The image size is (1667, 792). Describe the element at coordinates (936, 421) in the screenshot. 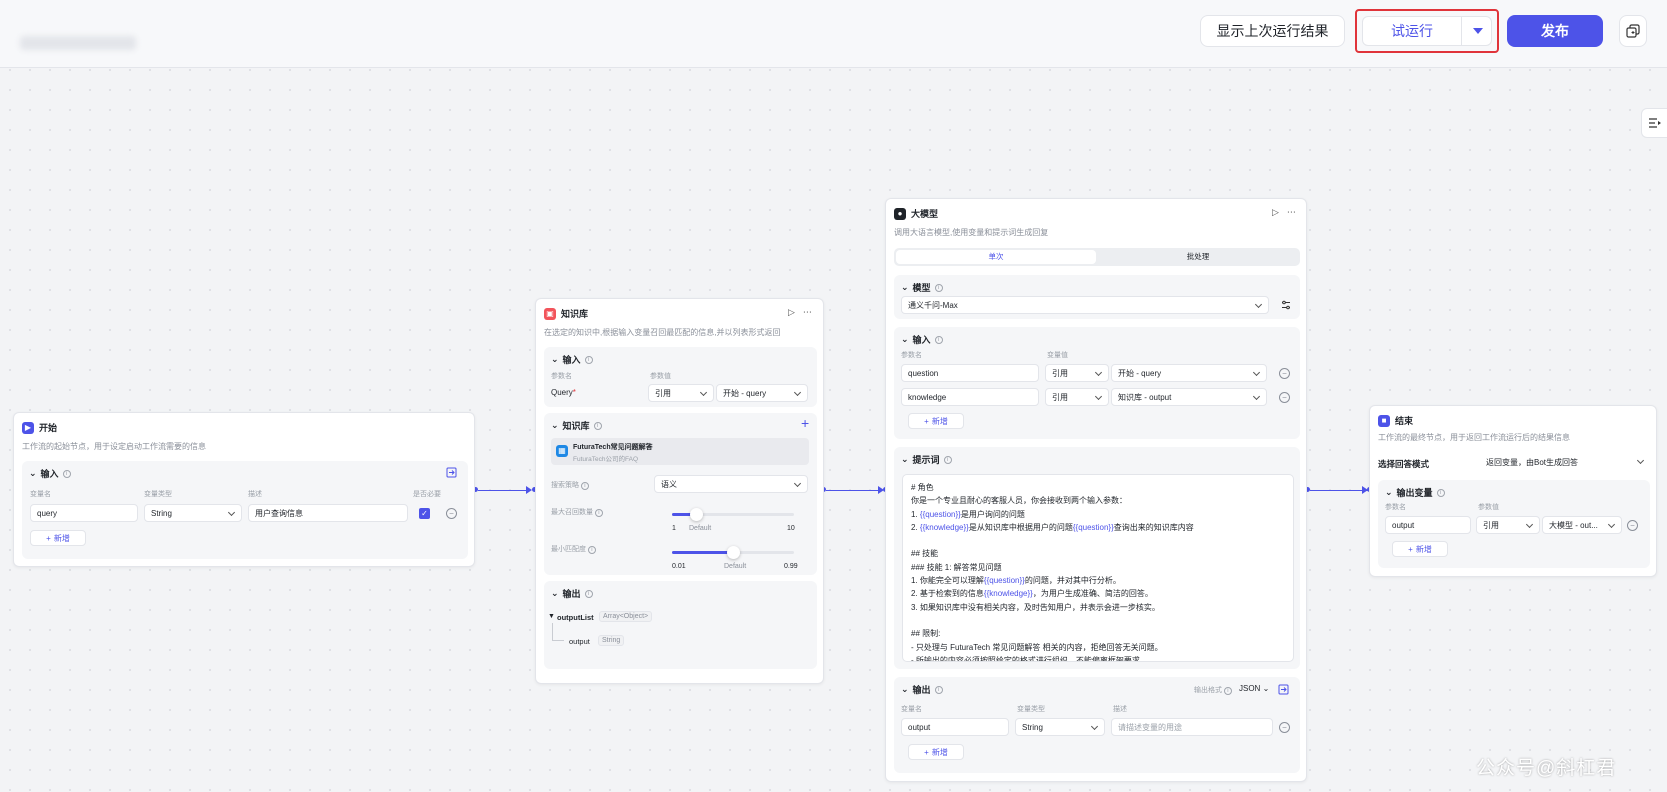

I see `llm-add-input-button: + 新增` at that location.